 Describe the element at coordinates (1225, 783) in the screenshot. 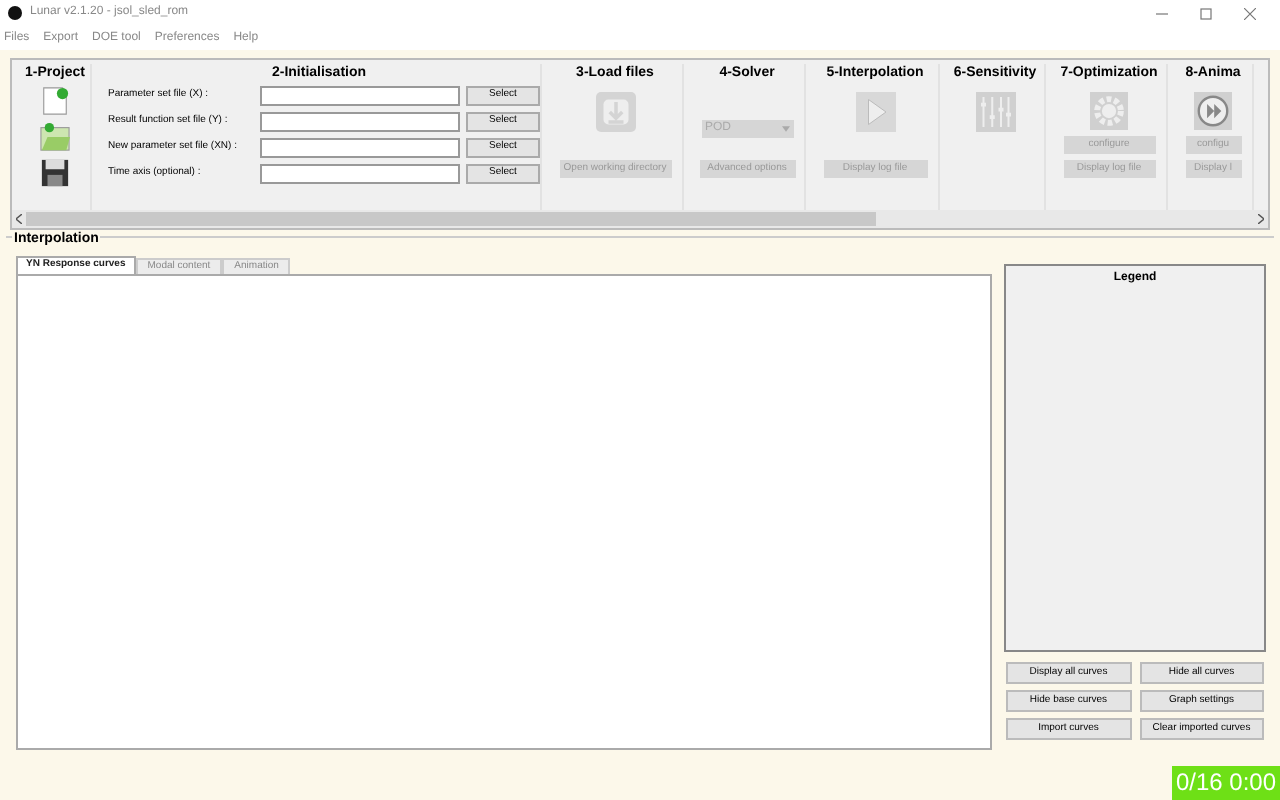

I see `recording-counter: 0/16 0:00` at that location.